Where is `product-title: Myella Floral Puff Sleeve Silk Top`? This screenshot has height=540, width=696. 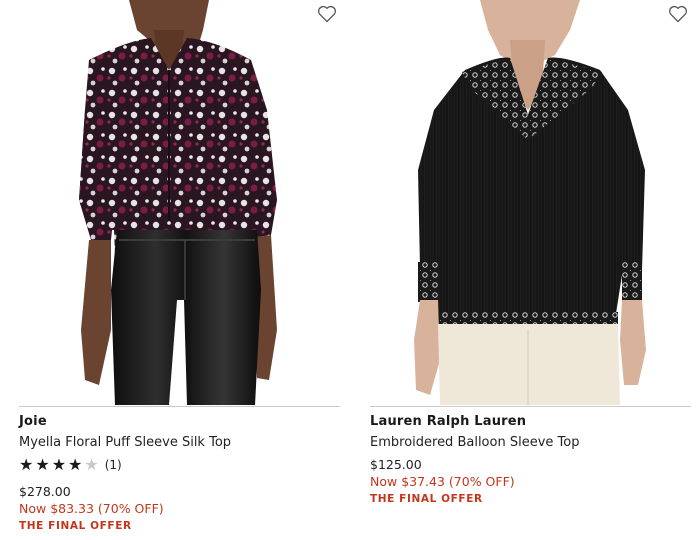 product-title: Myella Floral Puff Sleeve Silk Top is located at coordinates (125, 442).